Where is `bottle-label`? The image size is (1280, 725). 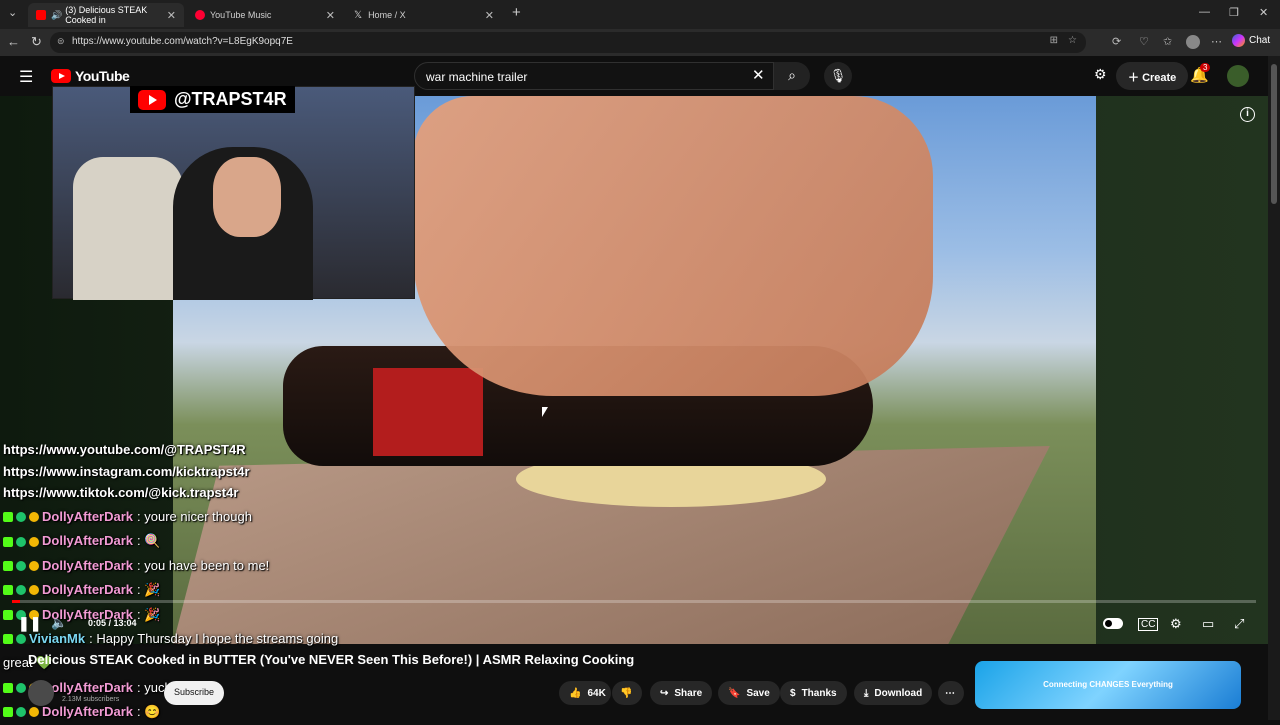 bottle-label is located at coordinates (428, 412).